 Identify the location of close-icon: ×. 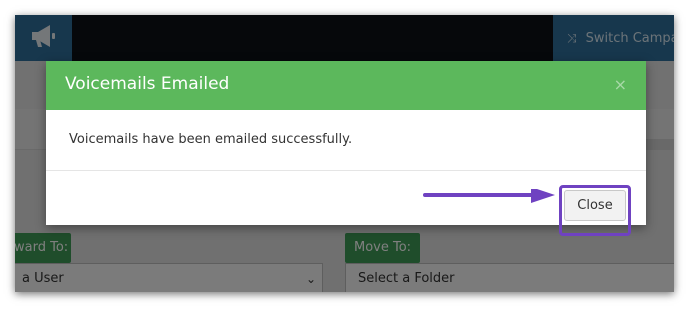
(620, 84).